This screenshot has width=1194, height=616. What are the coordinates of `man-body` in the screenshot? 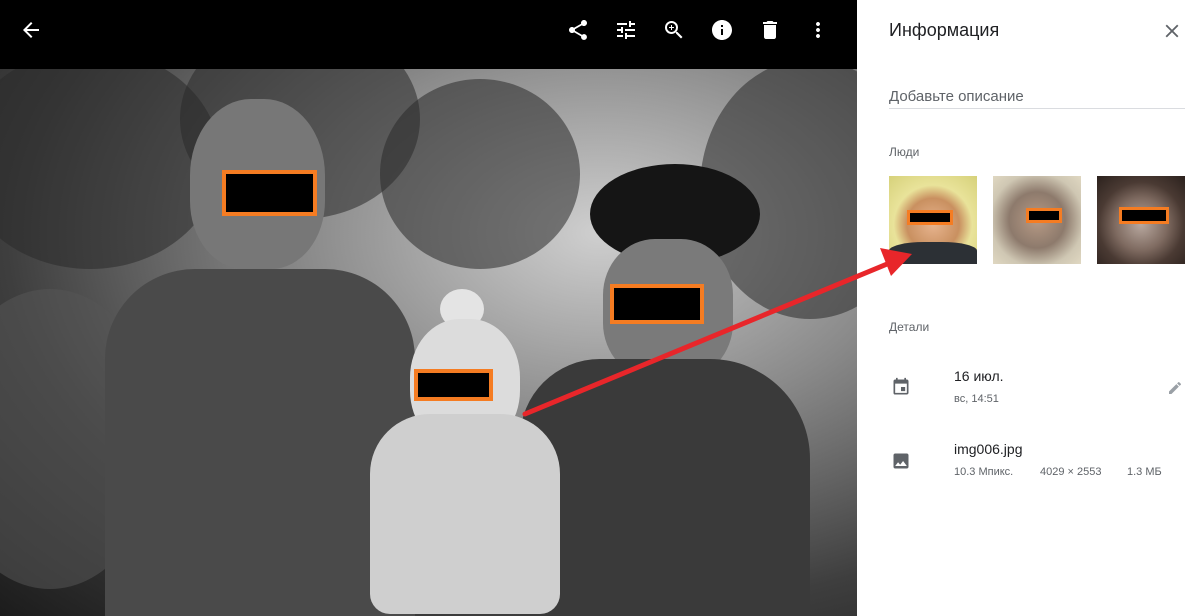 It's located at (260, 442).